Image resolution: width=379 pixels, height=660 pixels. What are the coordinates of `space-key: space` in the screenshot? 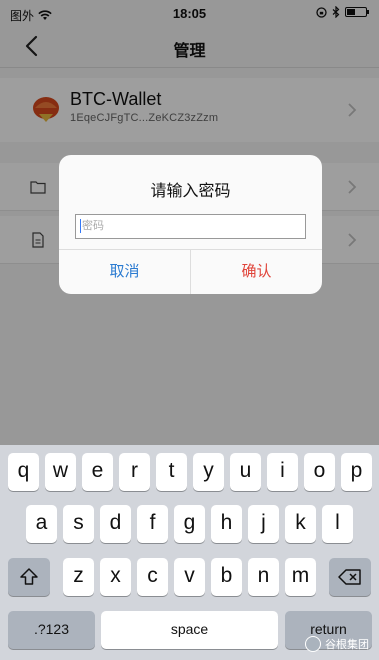 It's located at (189, 630).